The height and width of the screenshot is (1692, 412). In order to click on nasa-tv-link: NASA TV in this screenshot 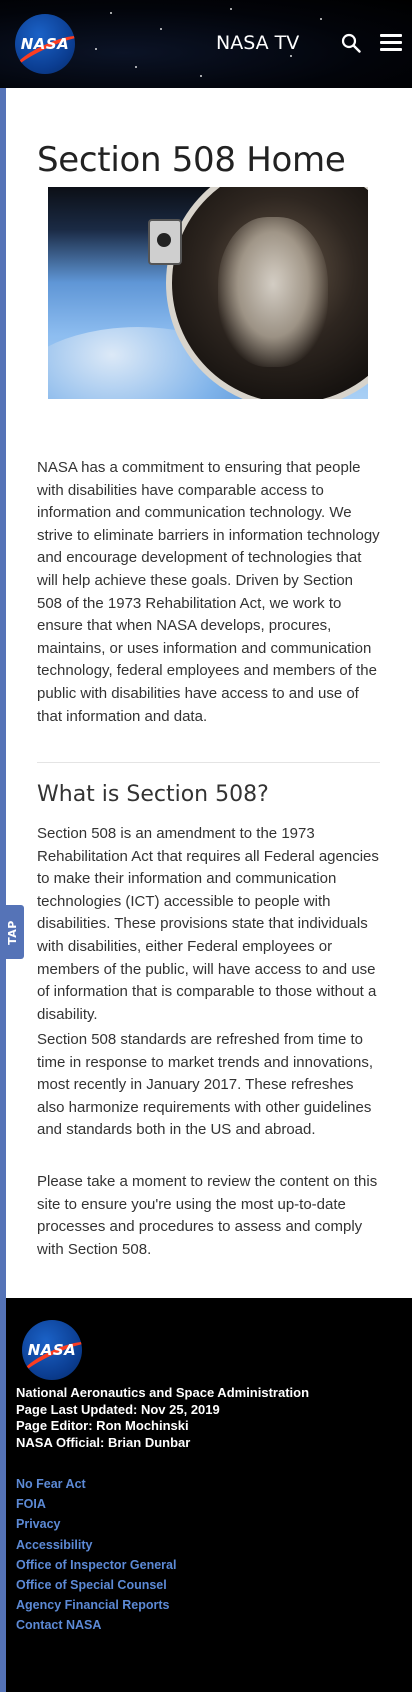, I will do `click(257, 43)`.